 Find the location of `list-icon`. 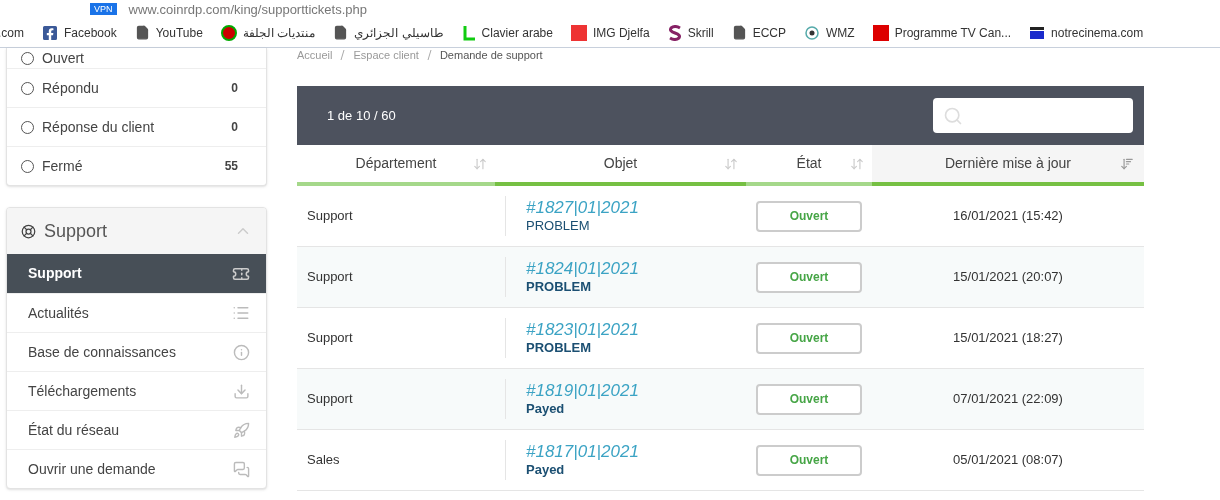

list-icon is located at coordinates (241, 313).